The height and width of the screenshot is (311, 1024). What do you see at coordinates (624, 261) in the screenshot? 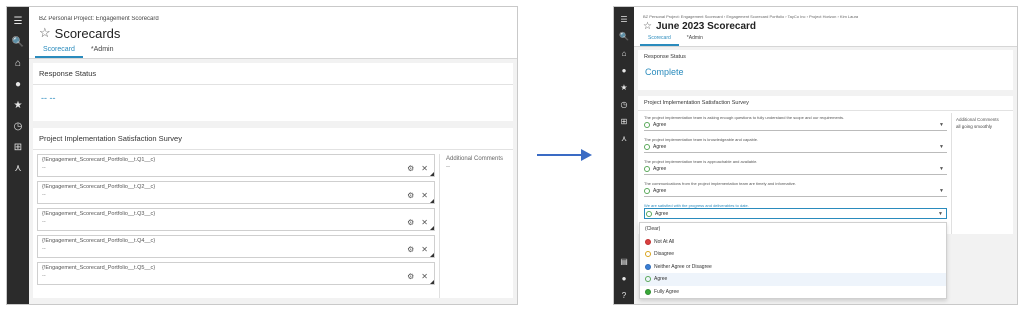
I see `library-icon: ▤` at bounding box center [624, 261].